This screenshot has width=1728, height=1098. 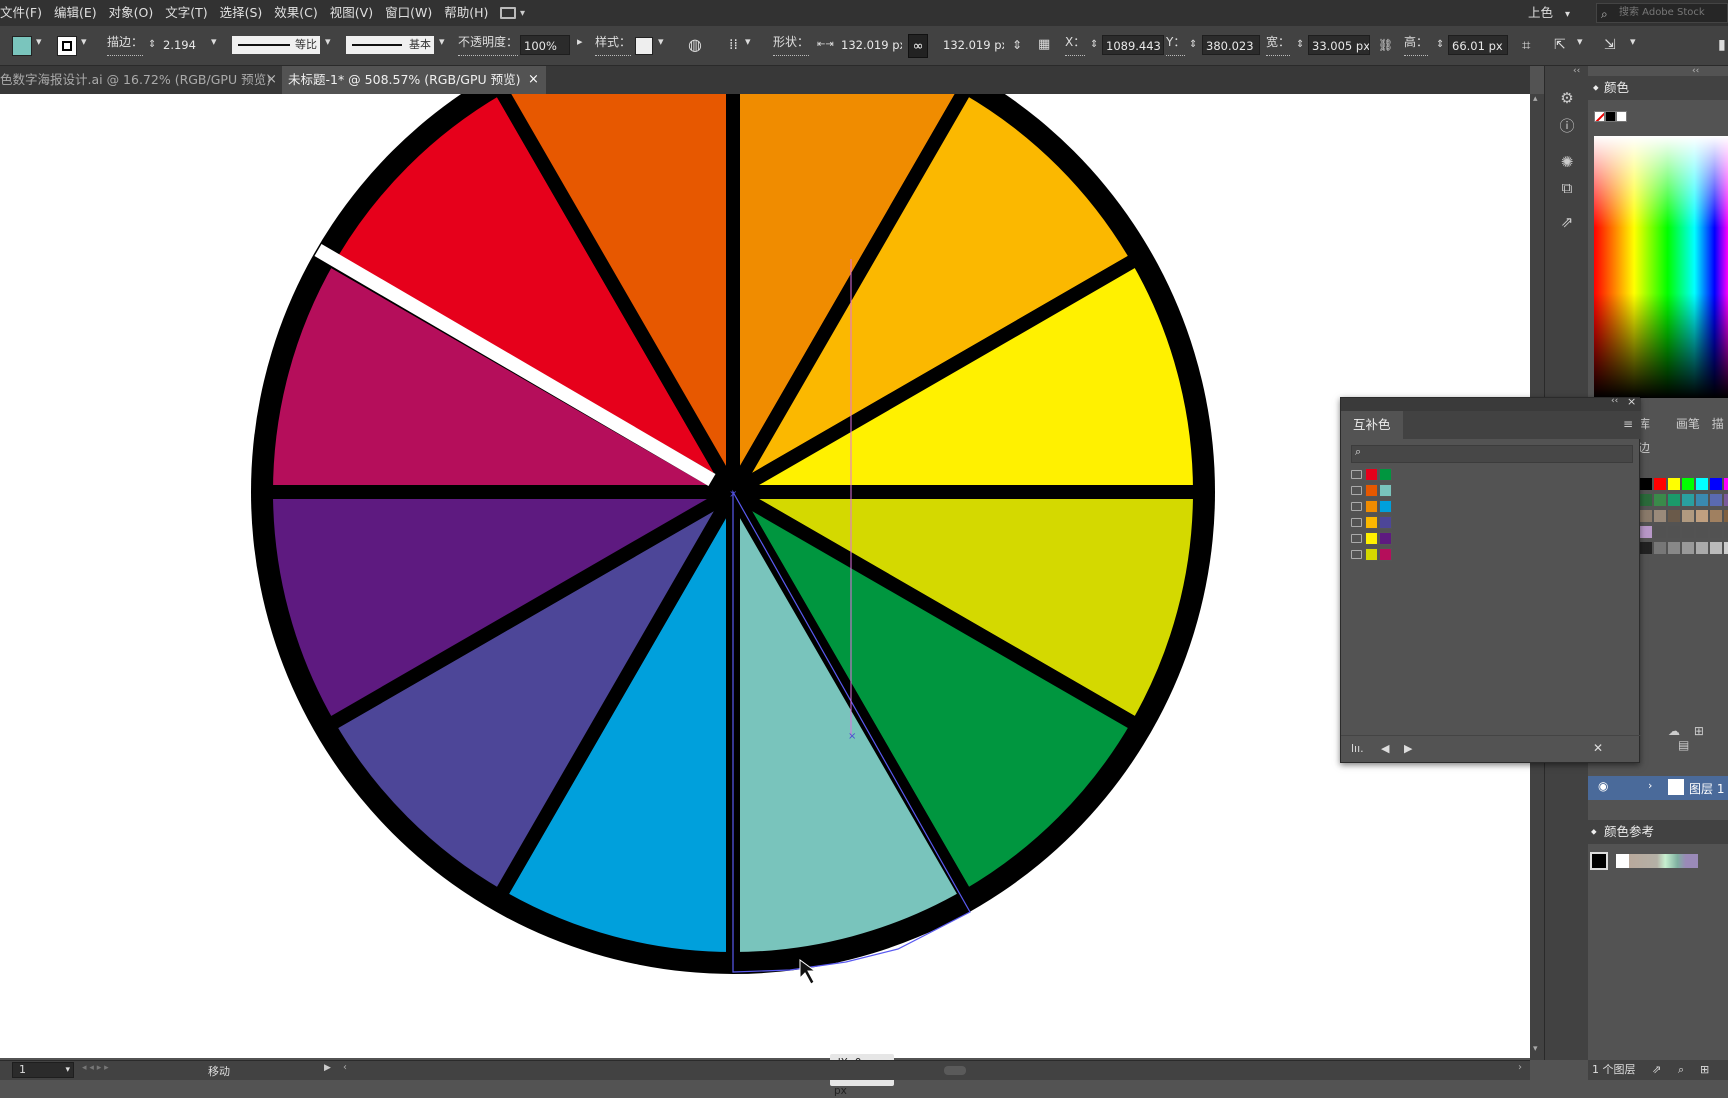 What do you see at coordinates (67, 46) in the screenshot?
I see `stroke-swatch` at bounding box center [67, 46].